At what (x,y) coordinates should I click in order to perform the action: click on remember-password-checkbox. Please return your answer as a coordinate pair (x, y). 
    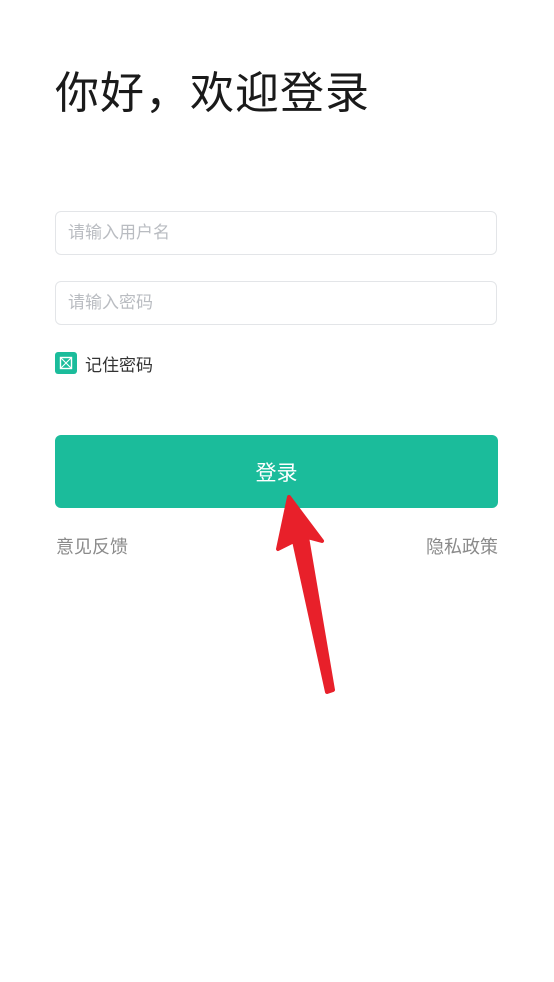
    Looking at the image, I should click on (66, 363).